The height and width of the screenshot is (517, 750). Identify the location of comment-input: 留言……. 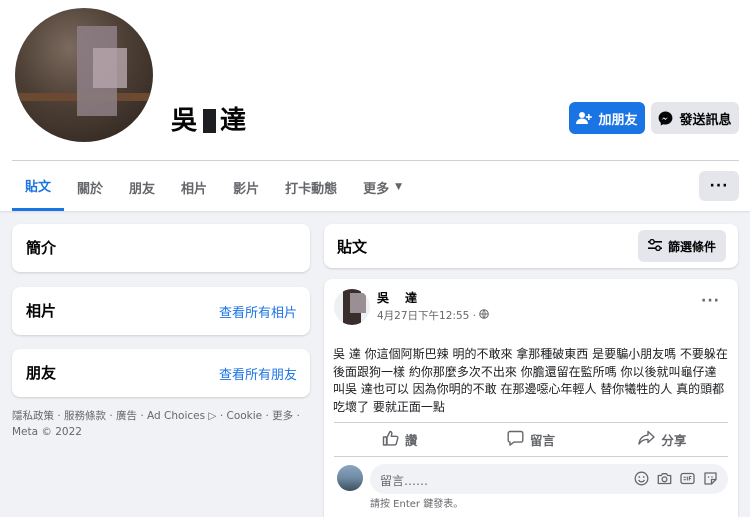
(549, 479).